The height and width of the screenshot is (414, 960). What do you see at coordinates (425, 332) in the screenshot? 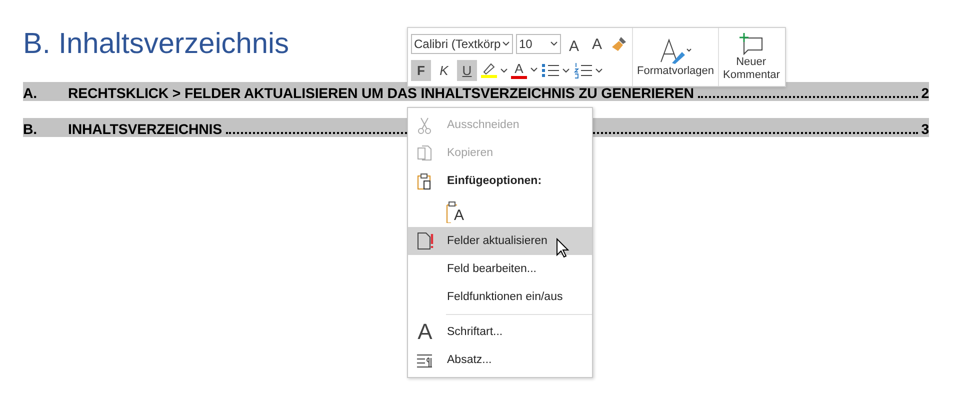
I see `font-icon: A` at bounding box center [425, 332].